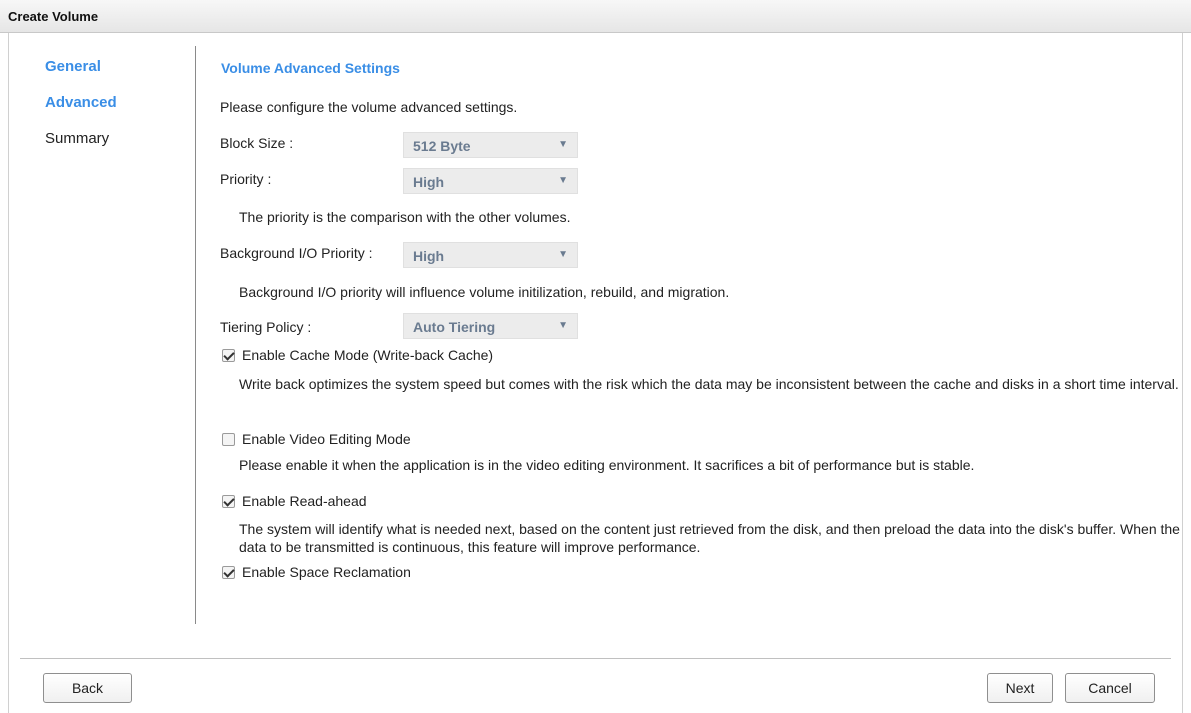  I want to click on cache-mode-checkbox, so click(228, 355).